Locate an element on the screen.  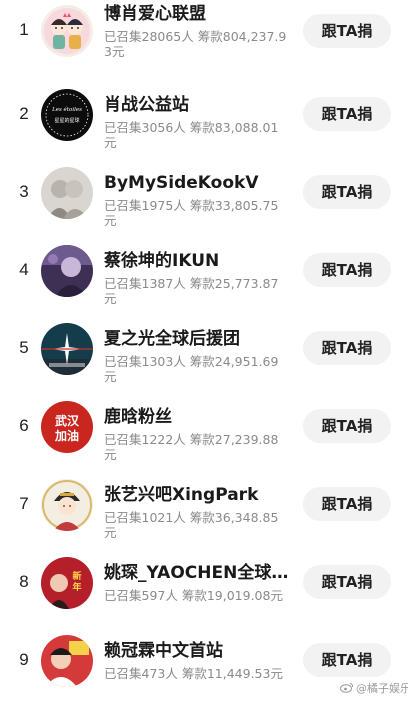
avatar: Les étoiles 星星的星球 is located at coordinates (67, 115).